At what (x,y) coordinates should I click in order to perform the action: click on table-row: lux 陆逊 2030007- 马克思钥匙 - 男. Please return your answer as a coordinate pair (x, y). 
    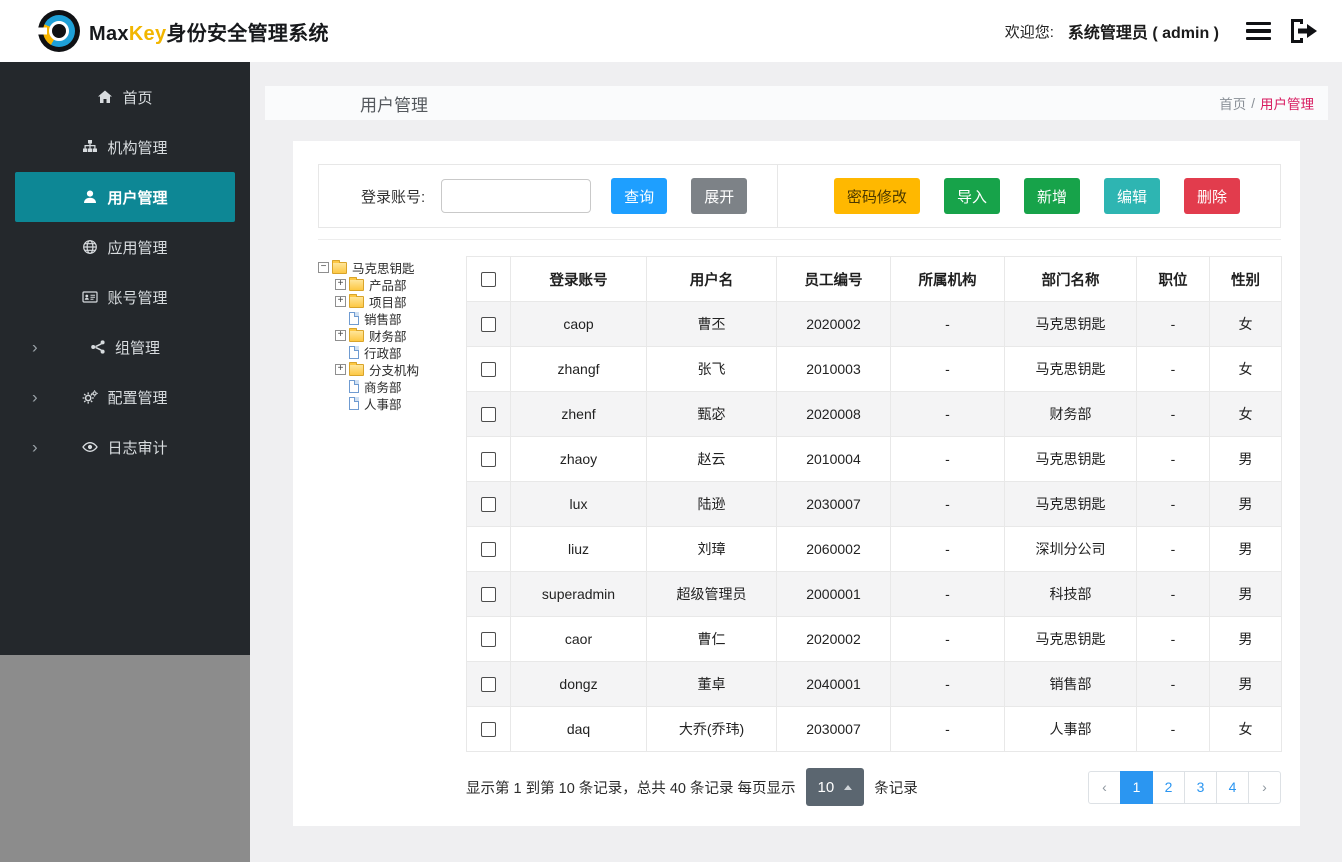
    Looking at the image, I should click on (874, 504).